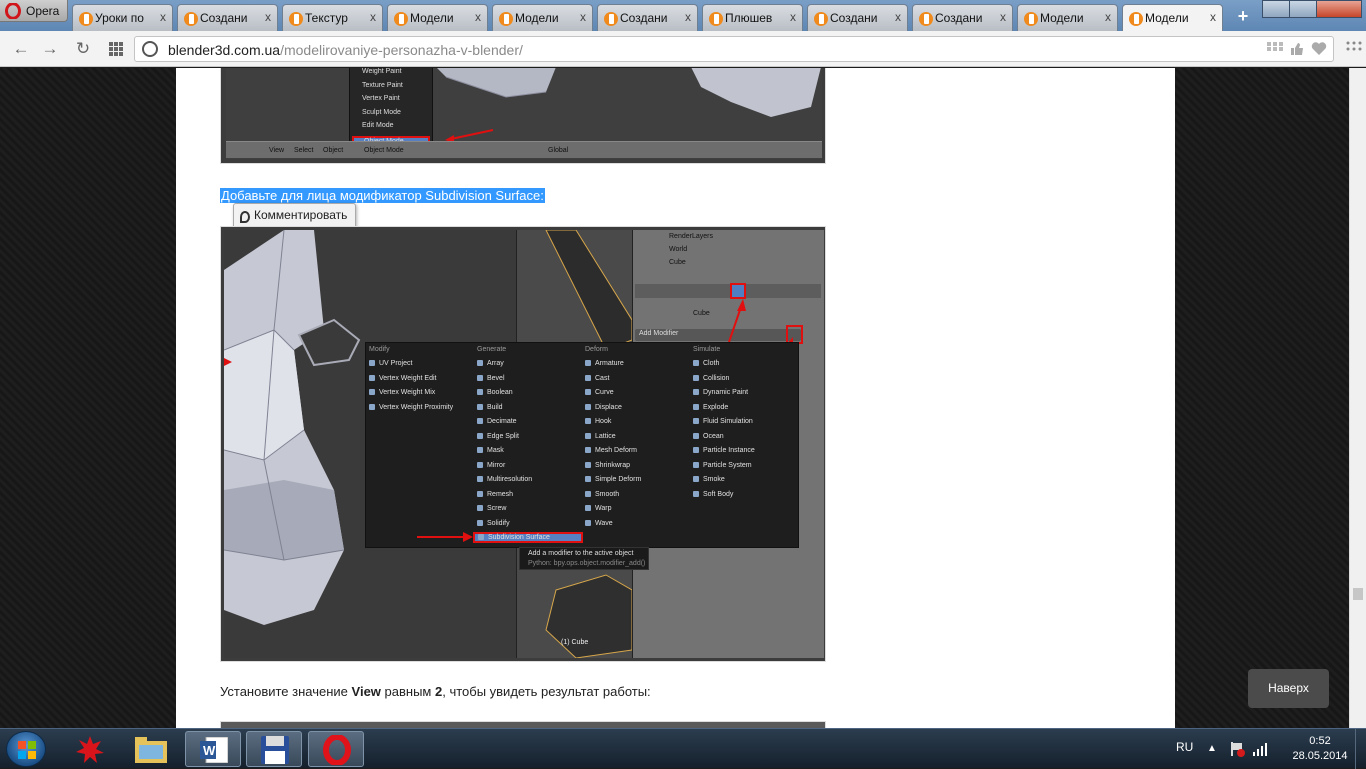 This screenshot has width=1366, height=769. What do you see at coordinates (604, 363) in the screenshot?
I see `modifier-menu-item: Armature` at bounding box center [604, 363].